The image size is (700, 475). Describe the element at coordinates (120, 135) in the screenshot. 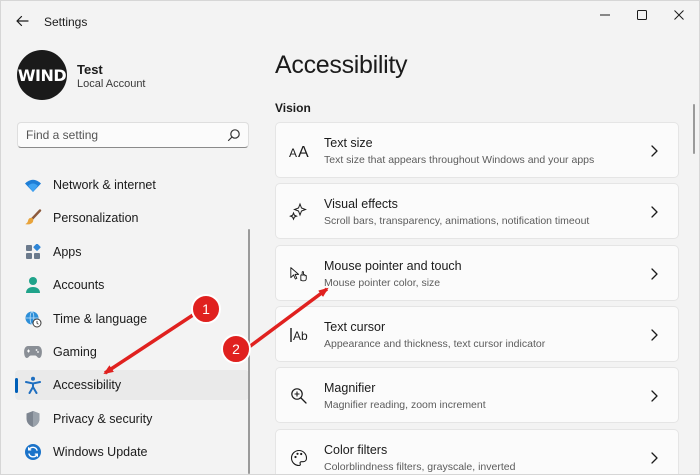

I see `search-input` at that location.